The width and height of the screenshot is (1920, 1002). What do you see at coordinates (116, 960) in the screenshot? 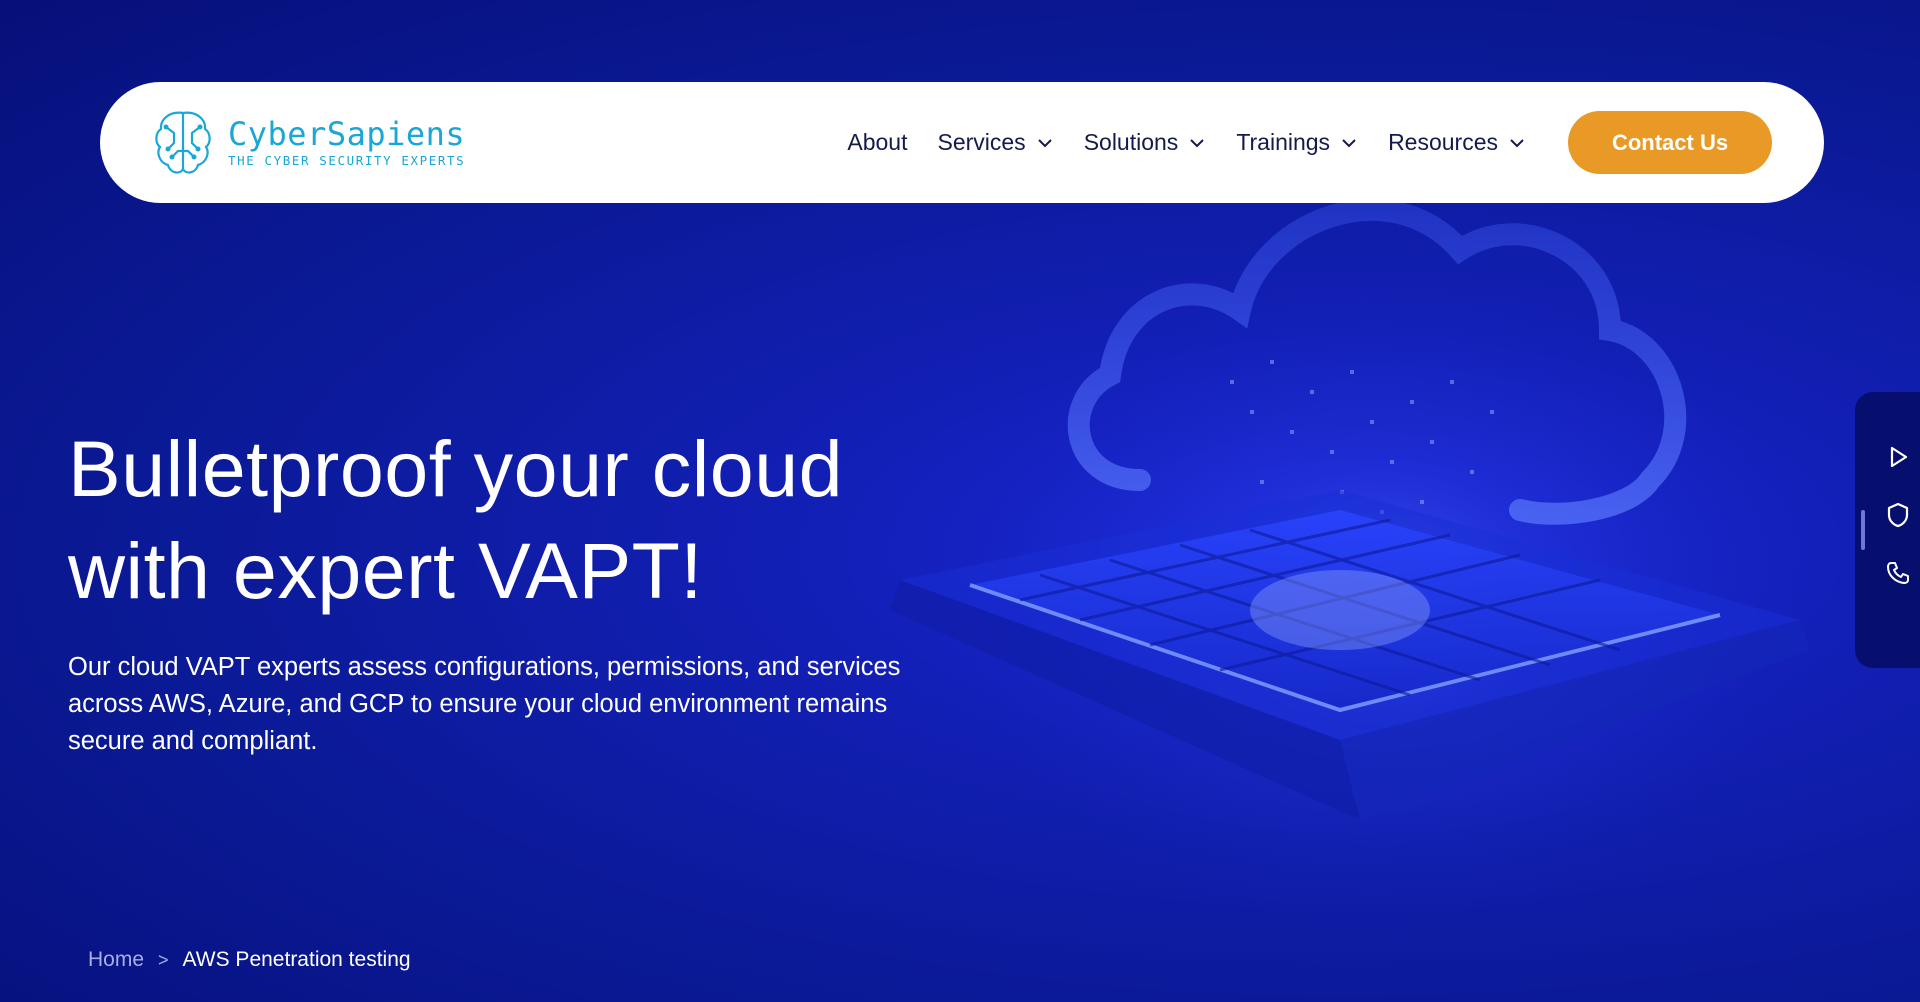
I see `breadcrumb-home-link: Home` at bounding box center [116, 960].